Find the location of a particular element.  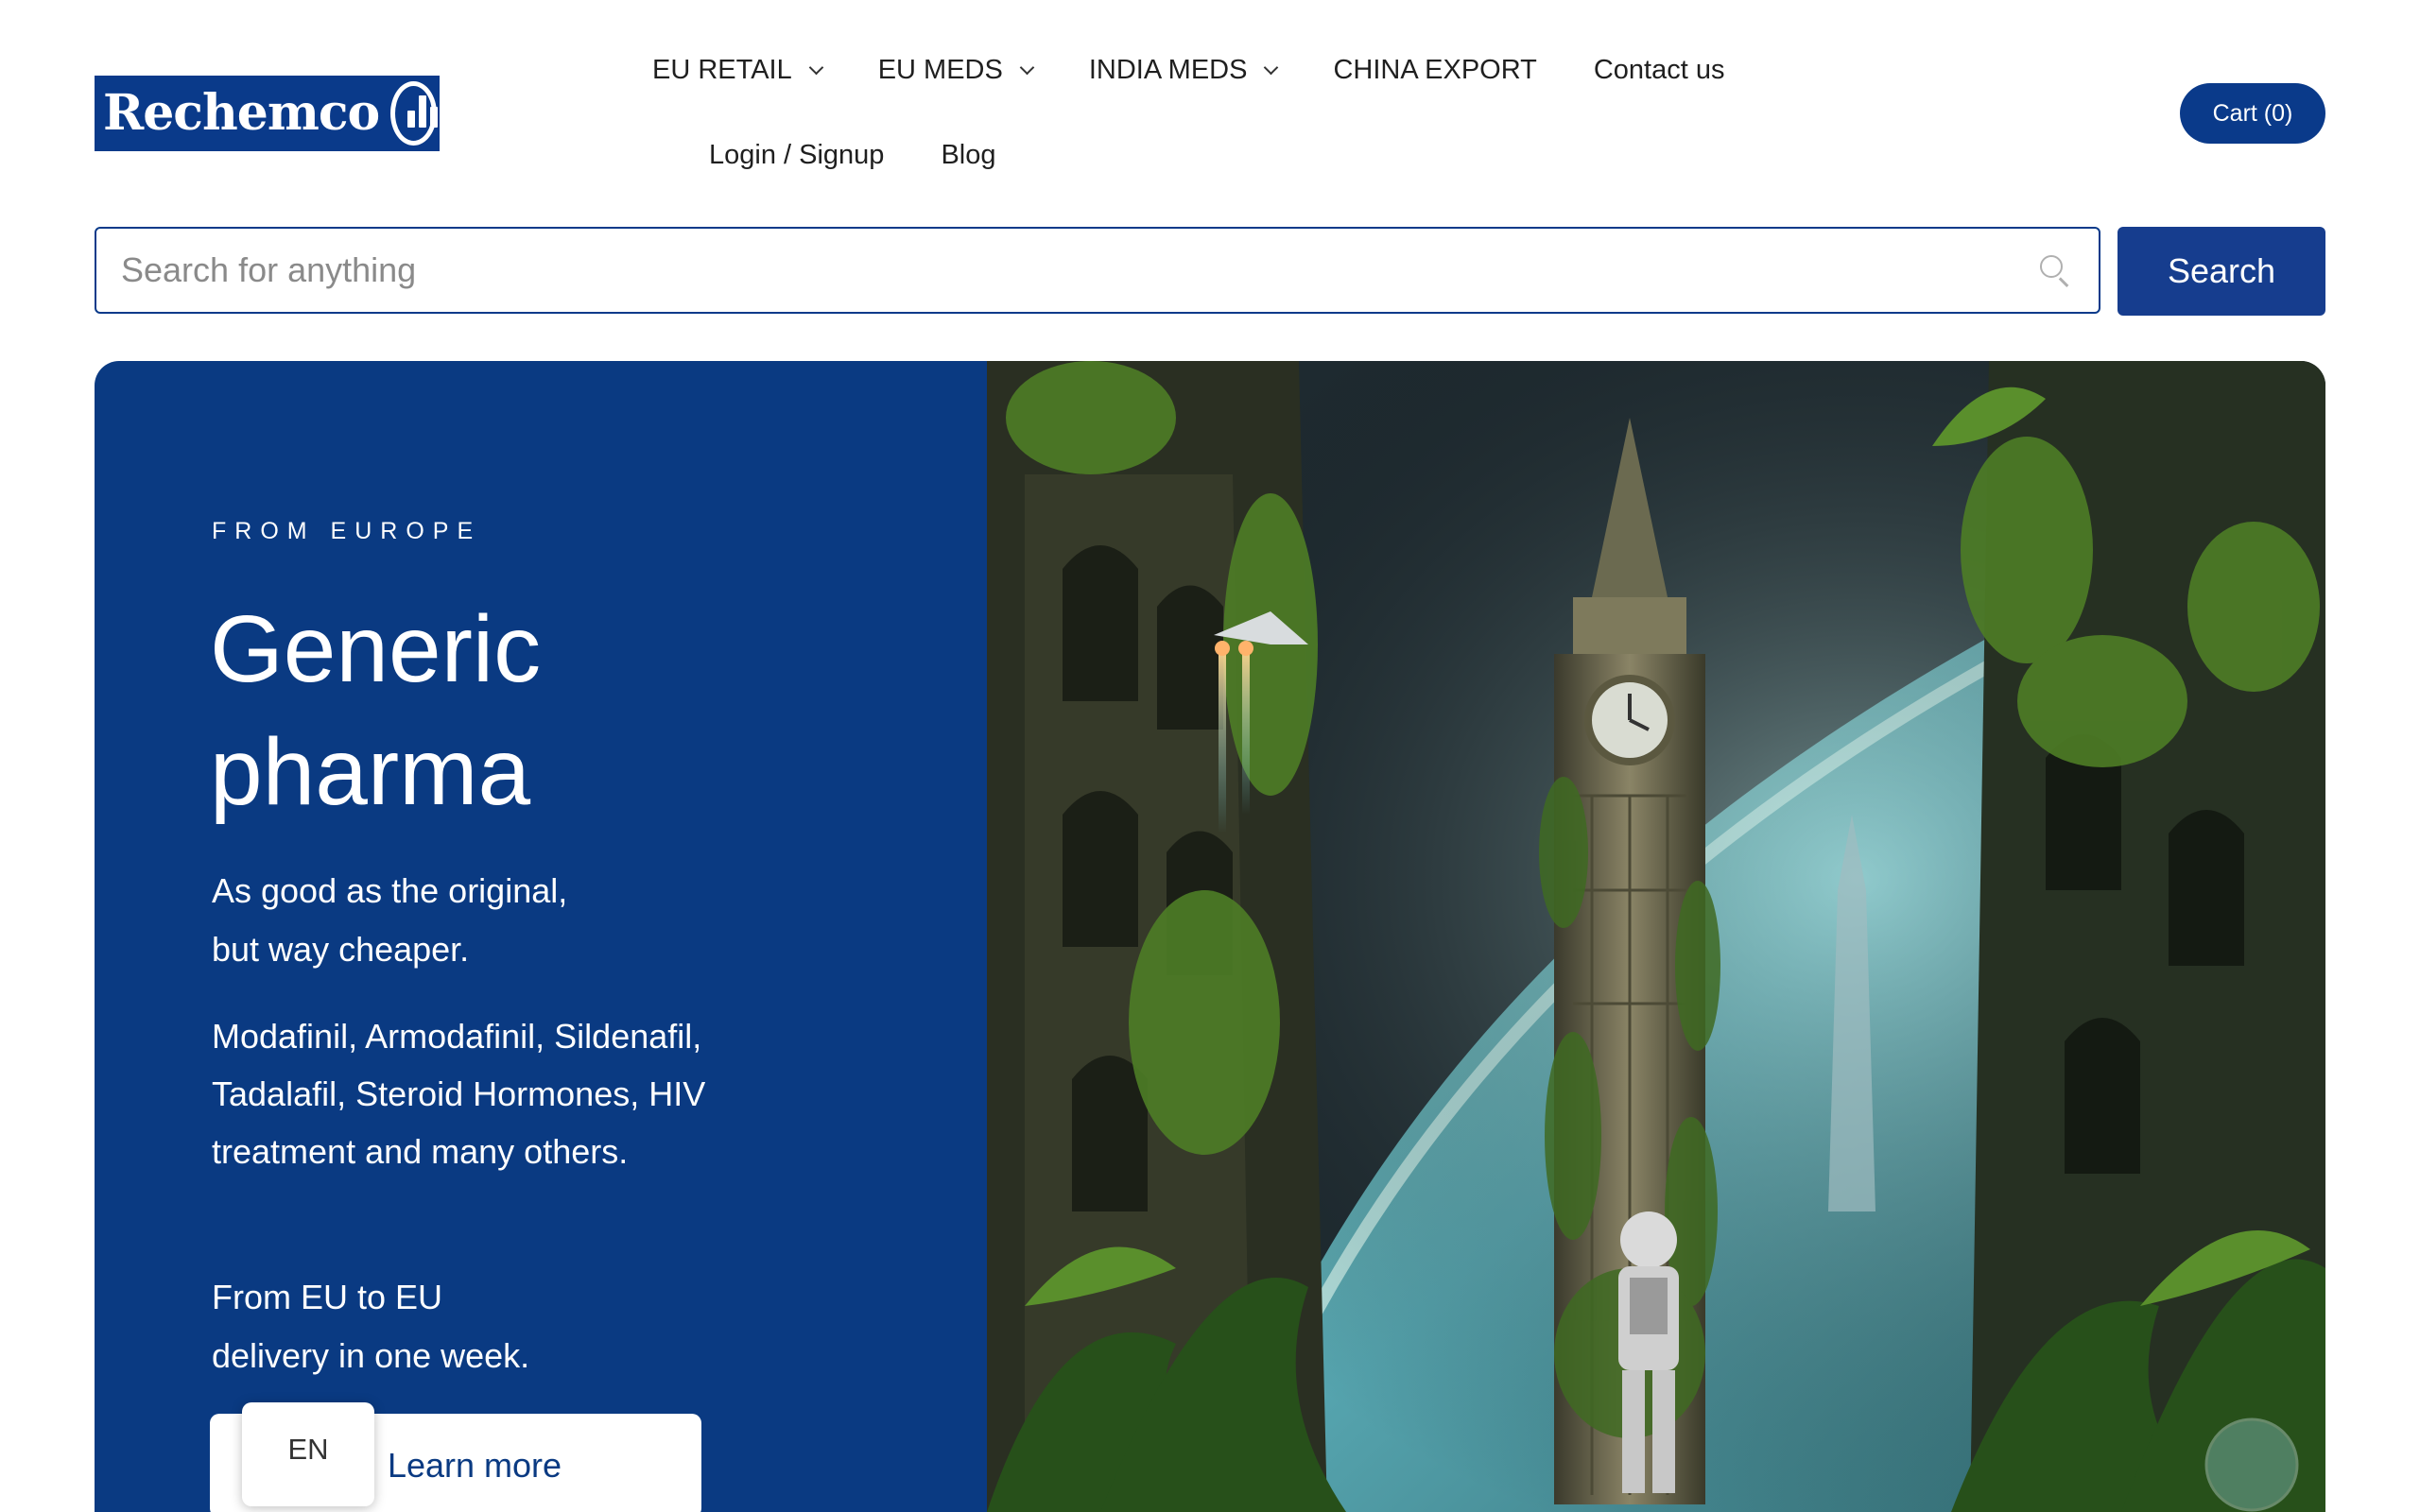

hero-headline-line: pharma is located at coordinates (370, 772).